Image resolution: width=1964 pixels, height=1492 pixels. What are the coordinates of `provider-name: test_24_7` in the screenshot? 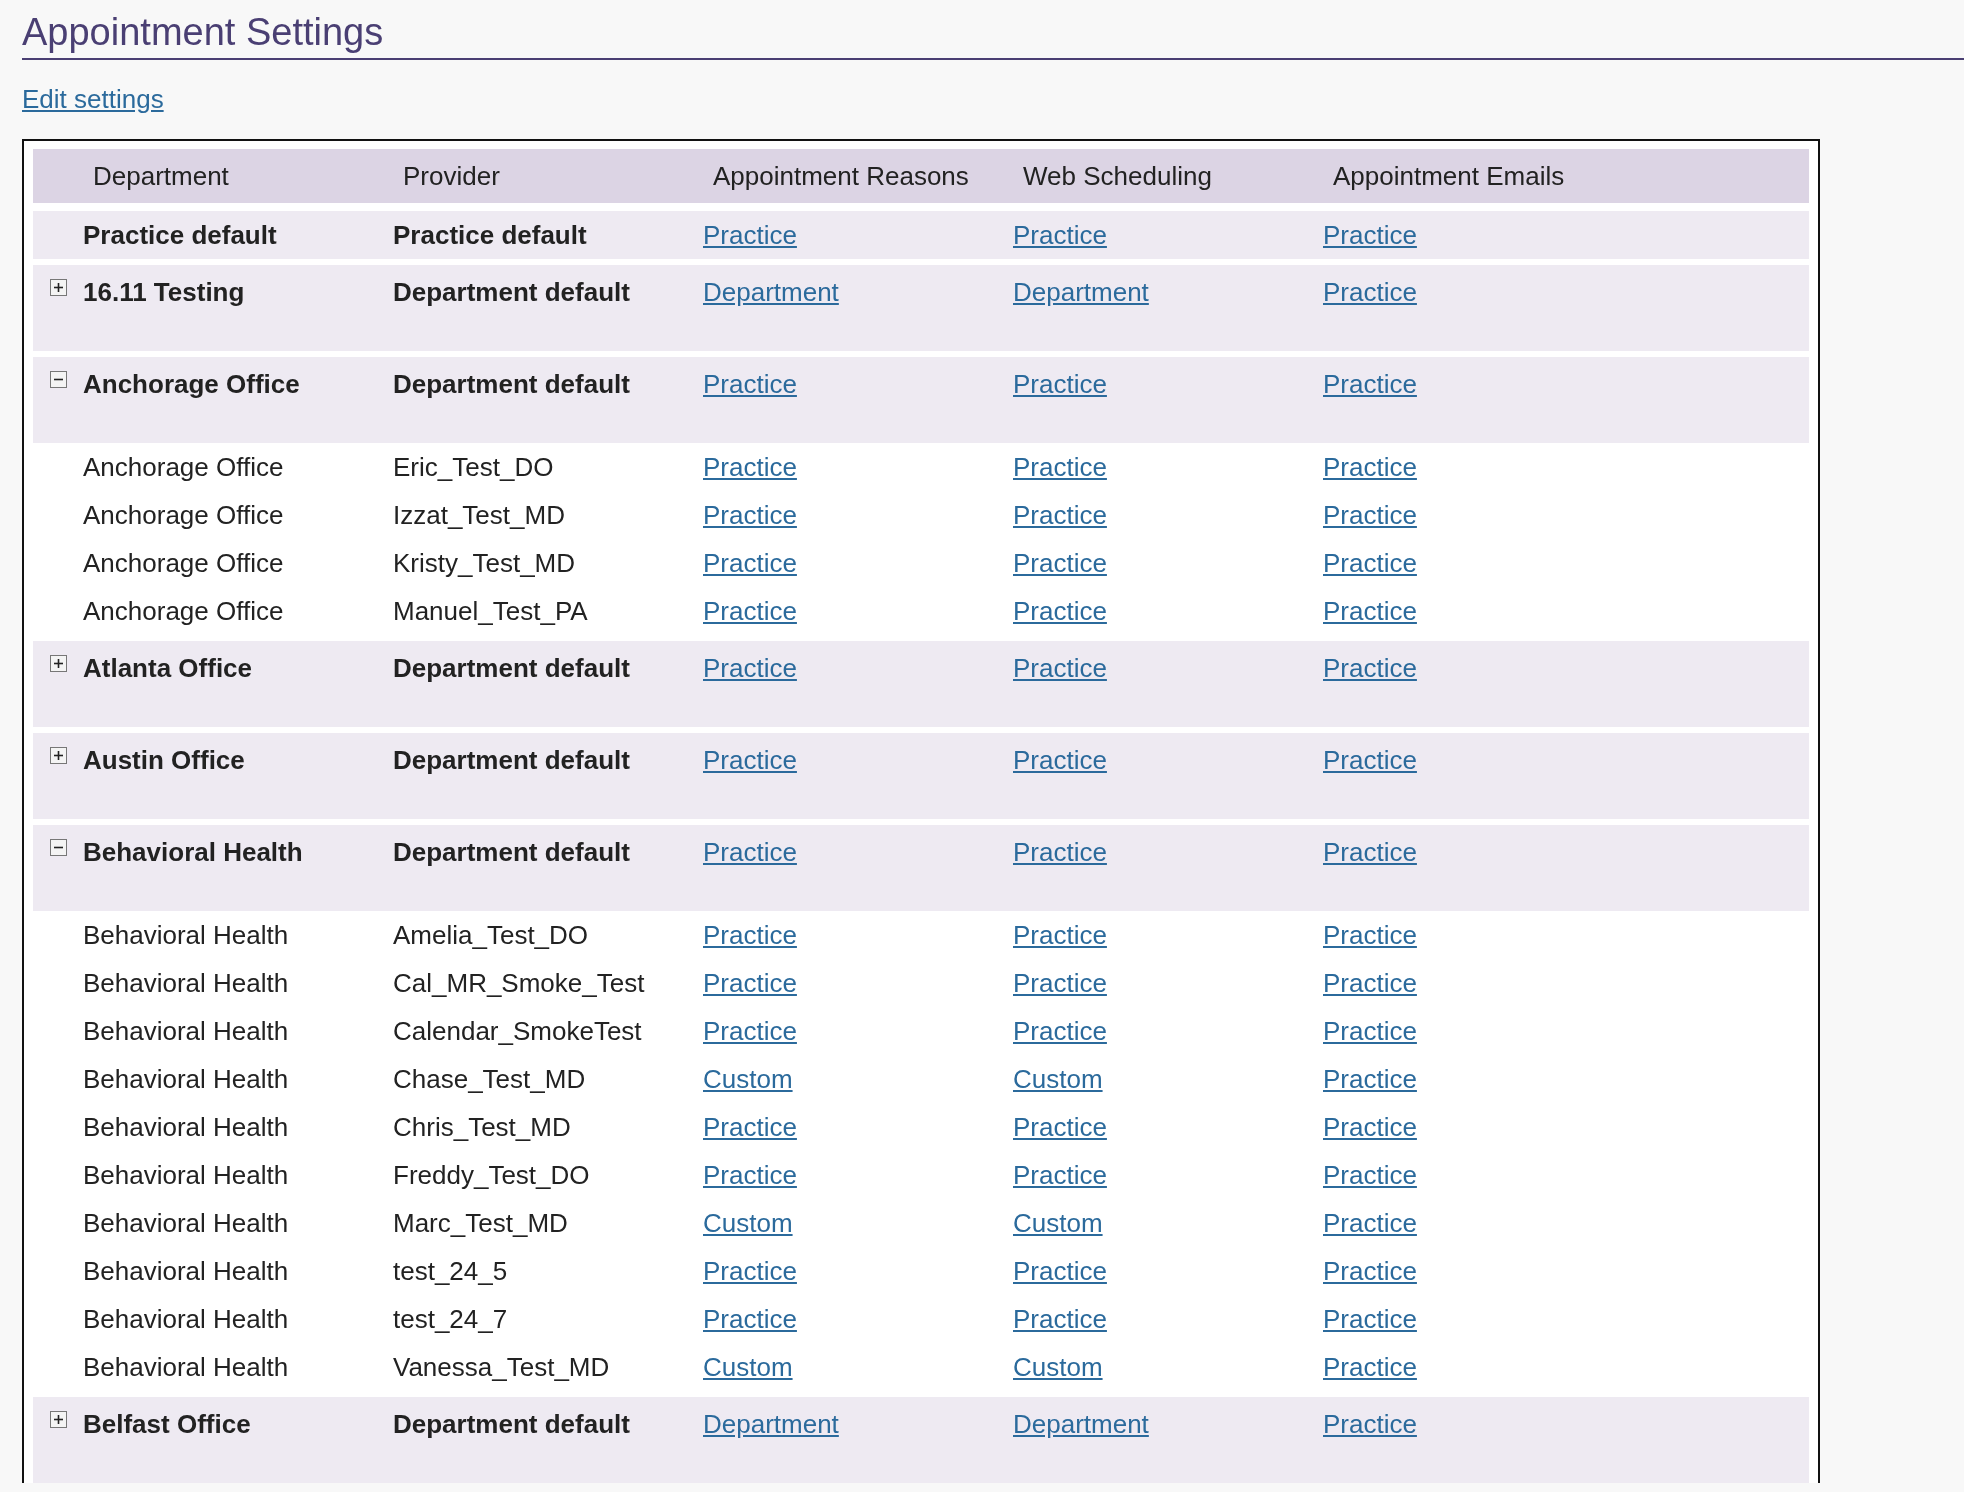 It's located at (450, 1318).